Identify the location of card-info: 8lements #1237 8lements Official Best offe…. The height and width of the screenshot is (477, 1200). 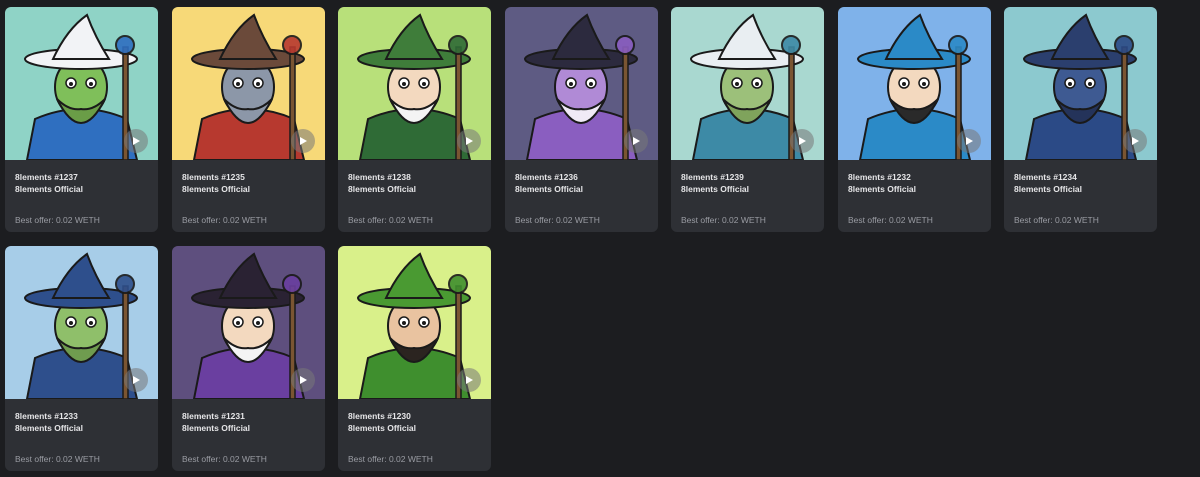
(81, 192).